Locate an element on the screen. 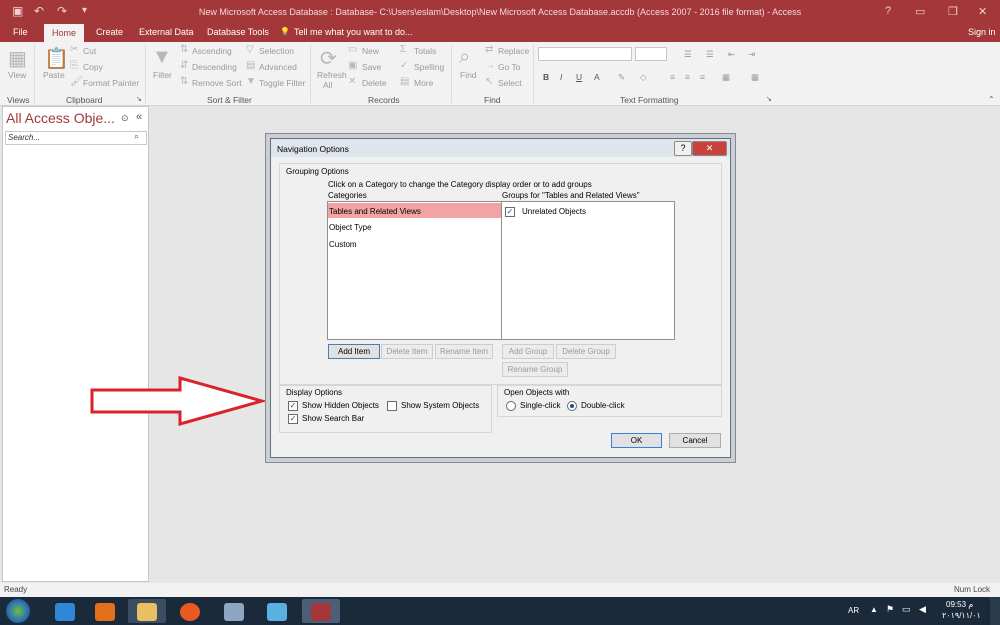 The width and height of the screenshot is (1000, 625). format-painter-button: Format Painter is located at coordinates (111, 83).